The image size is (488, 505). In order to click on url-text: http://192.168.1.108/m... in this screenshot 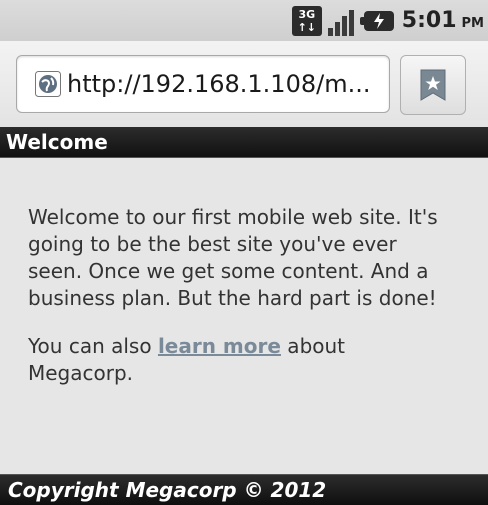, I will do `click(219, 84)`.